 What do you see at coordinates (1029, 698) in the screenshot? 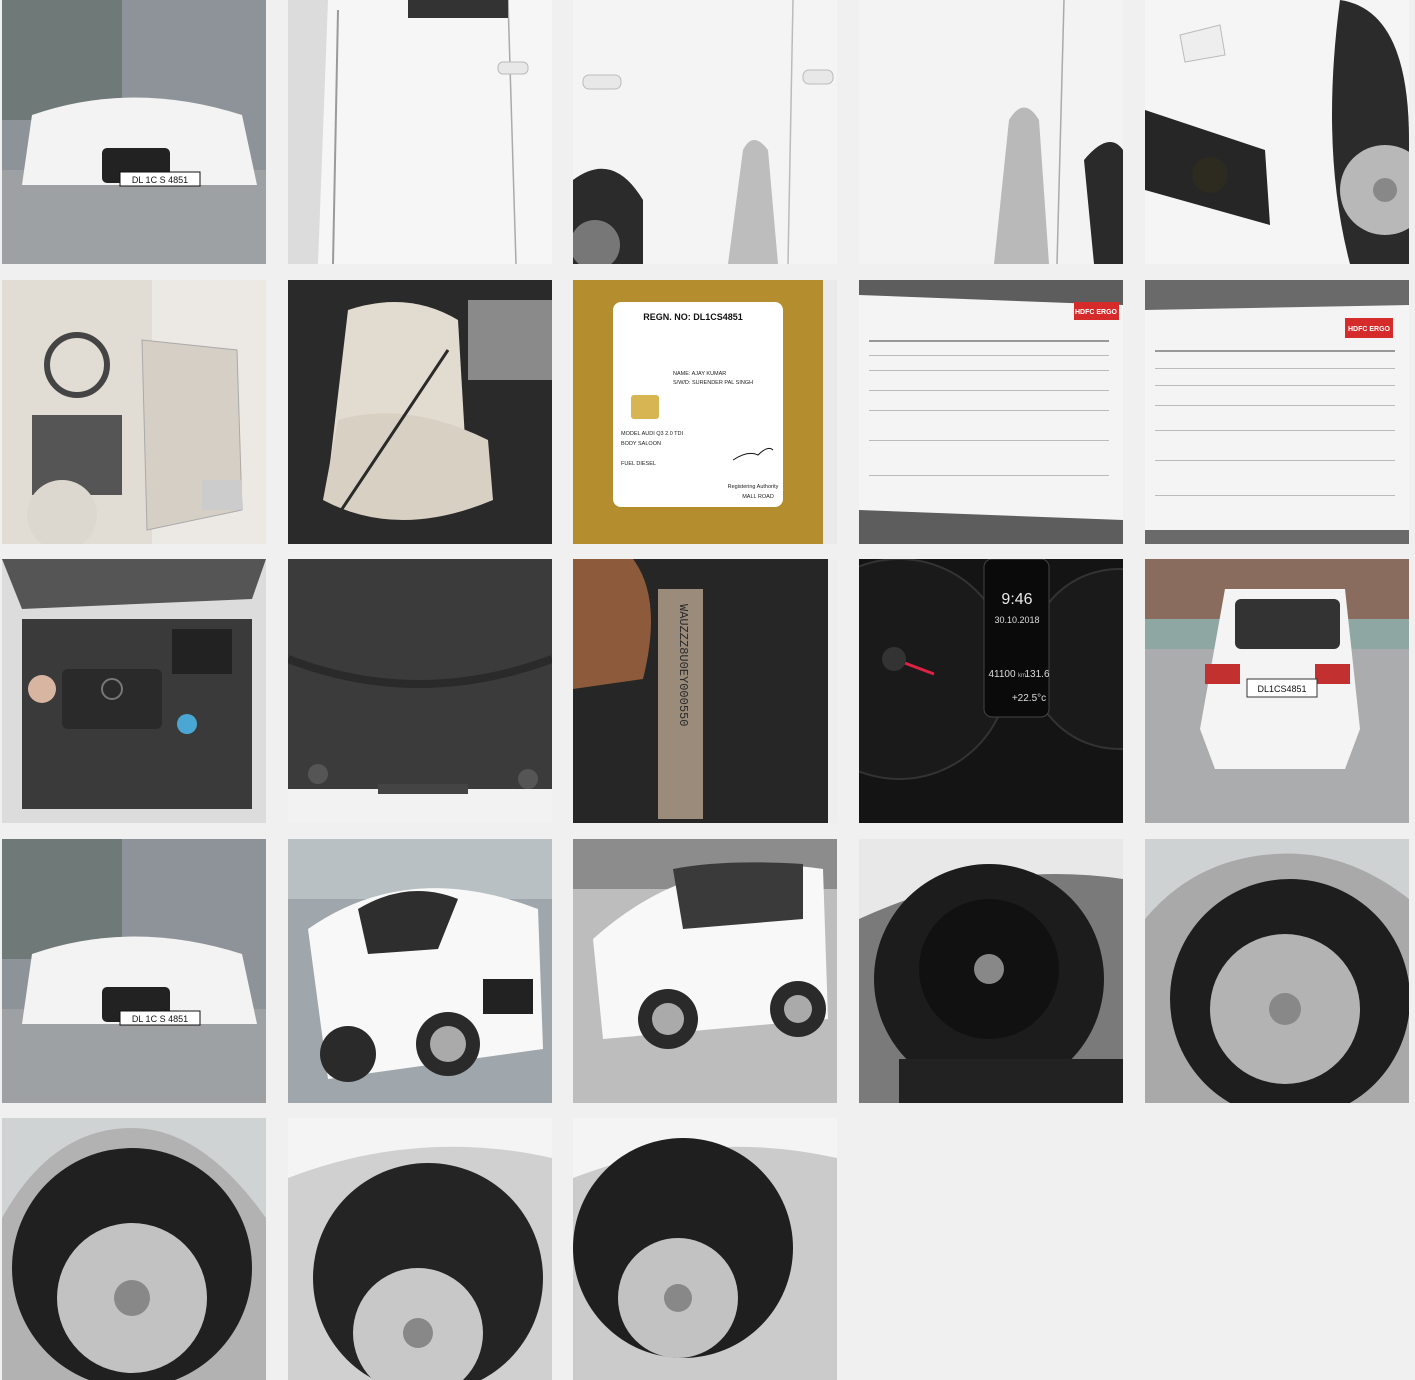
I see `cluster-temperature: +22.5°c` at bounding box center [1029, 698].